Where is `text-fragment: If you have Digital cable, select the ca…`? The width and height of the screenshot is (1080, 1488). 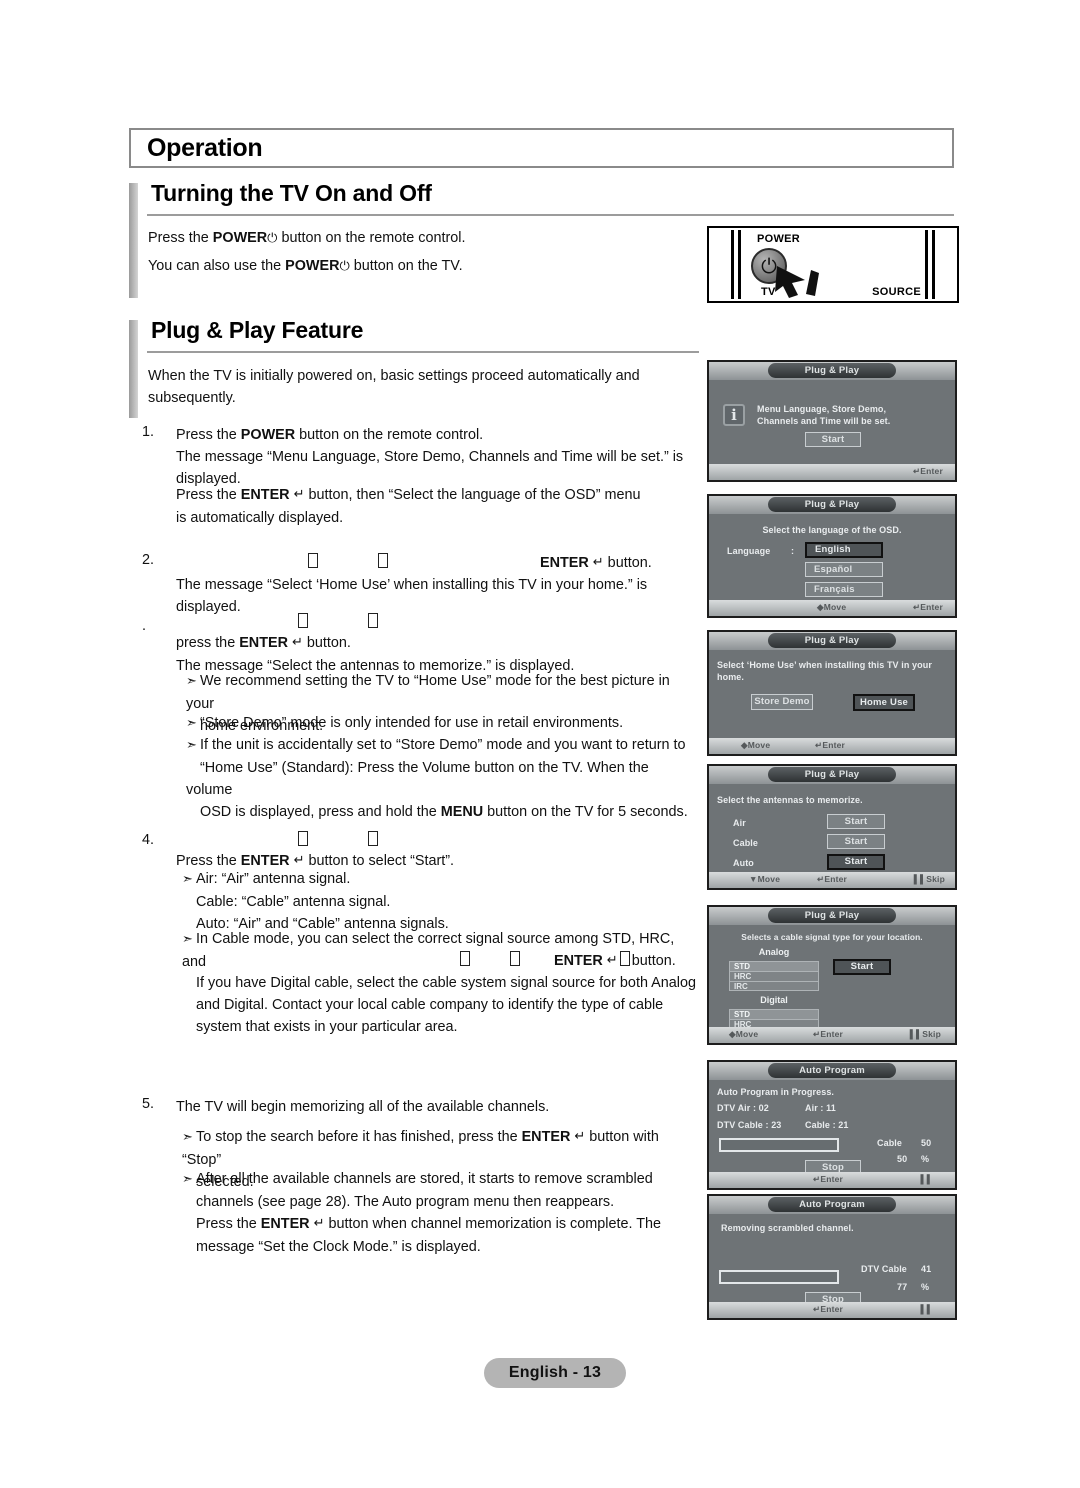 text-fragment: If you have Digital cable, select the ca… is located at coordinates (446, 983).